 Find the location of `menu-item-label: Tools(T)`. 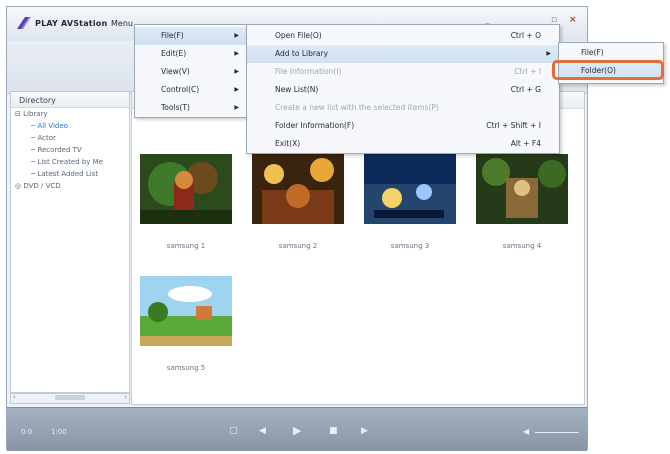

menu-item-label: Tools(T) is located at coordinates (175, 107).